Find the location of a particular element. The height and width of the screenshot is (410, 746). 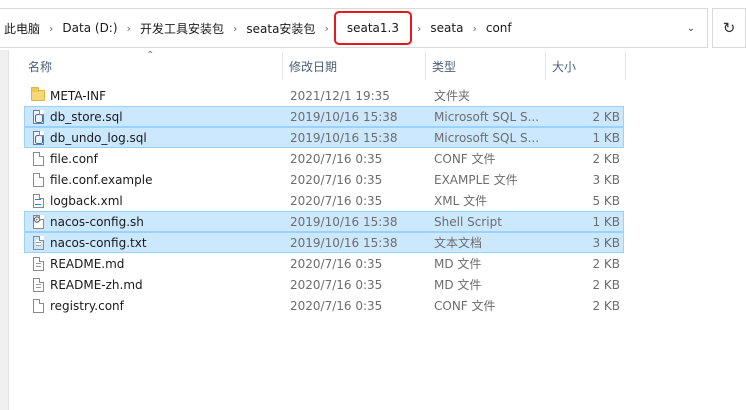

breadcrumb-conf: conf is located at coordinates (499, 28).